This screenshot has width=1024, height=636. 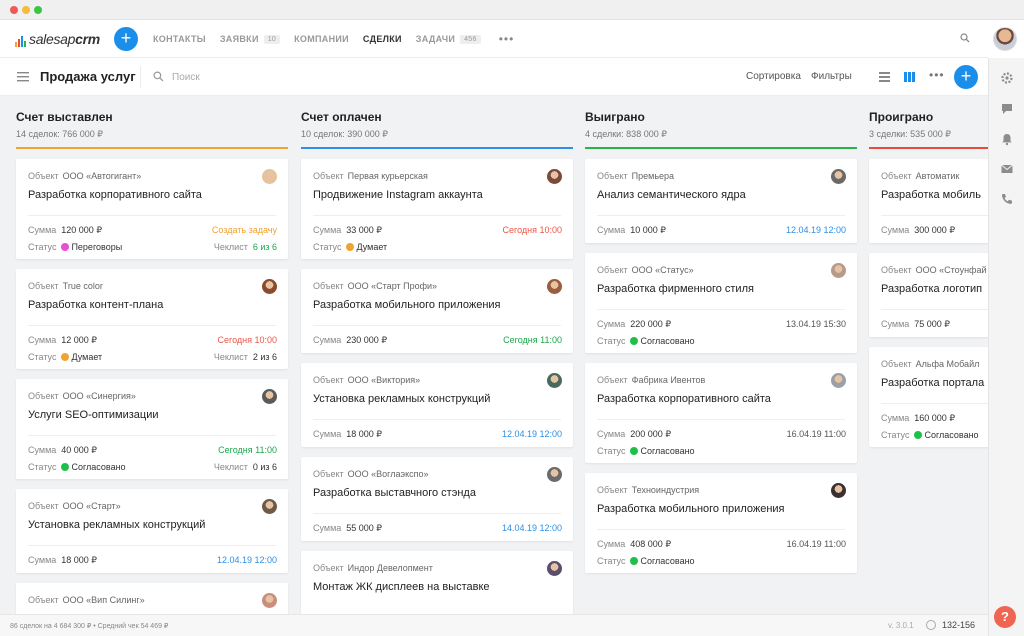 I want to click on object-name: Альфа Мобайл, so click(x=947, y=364).